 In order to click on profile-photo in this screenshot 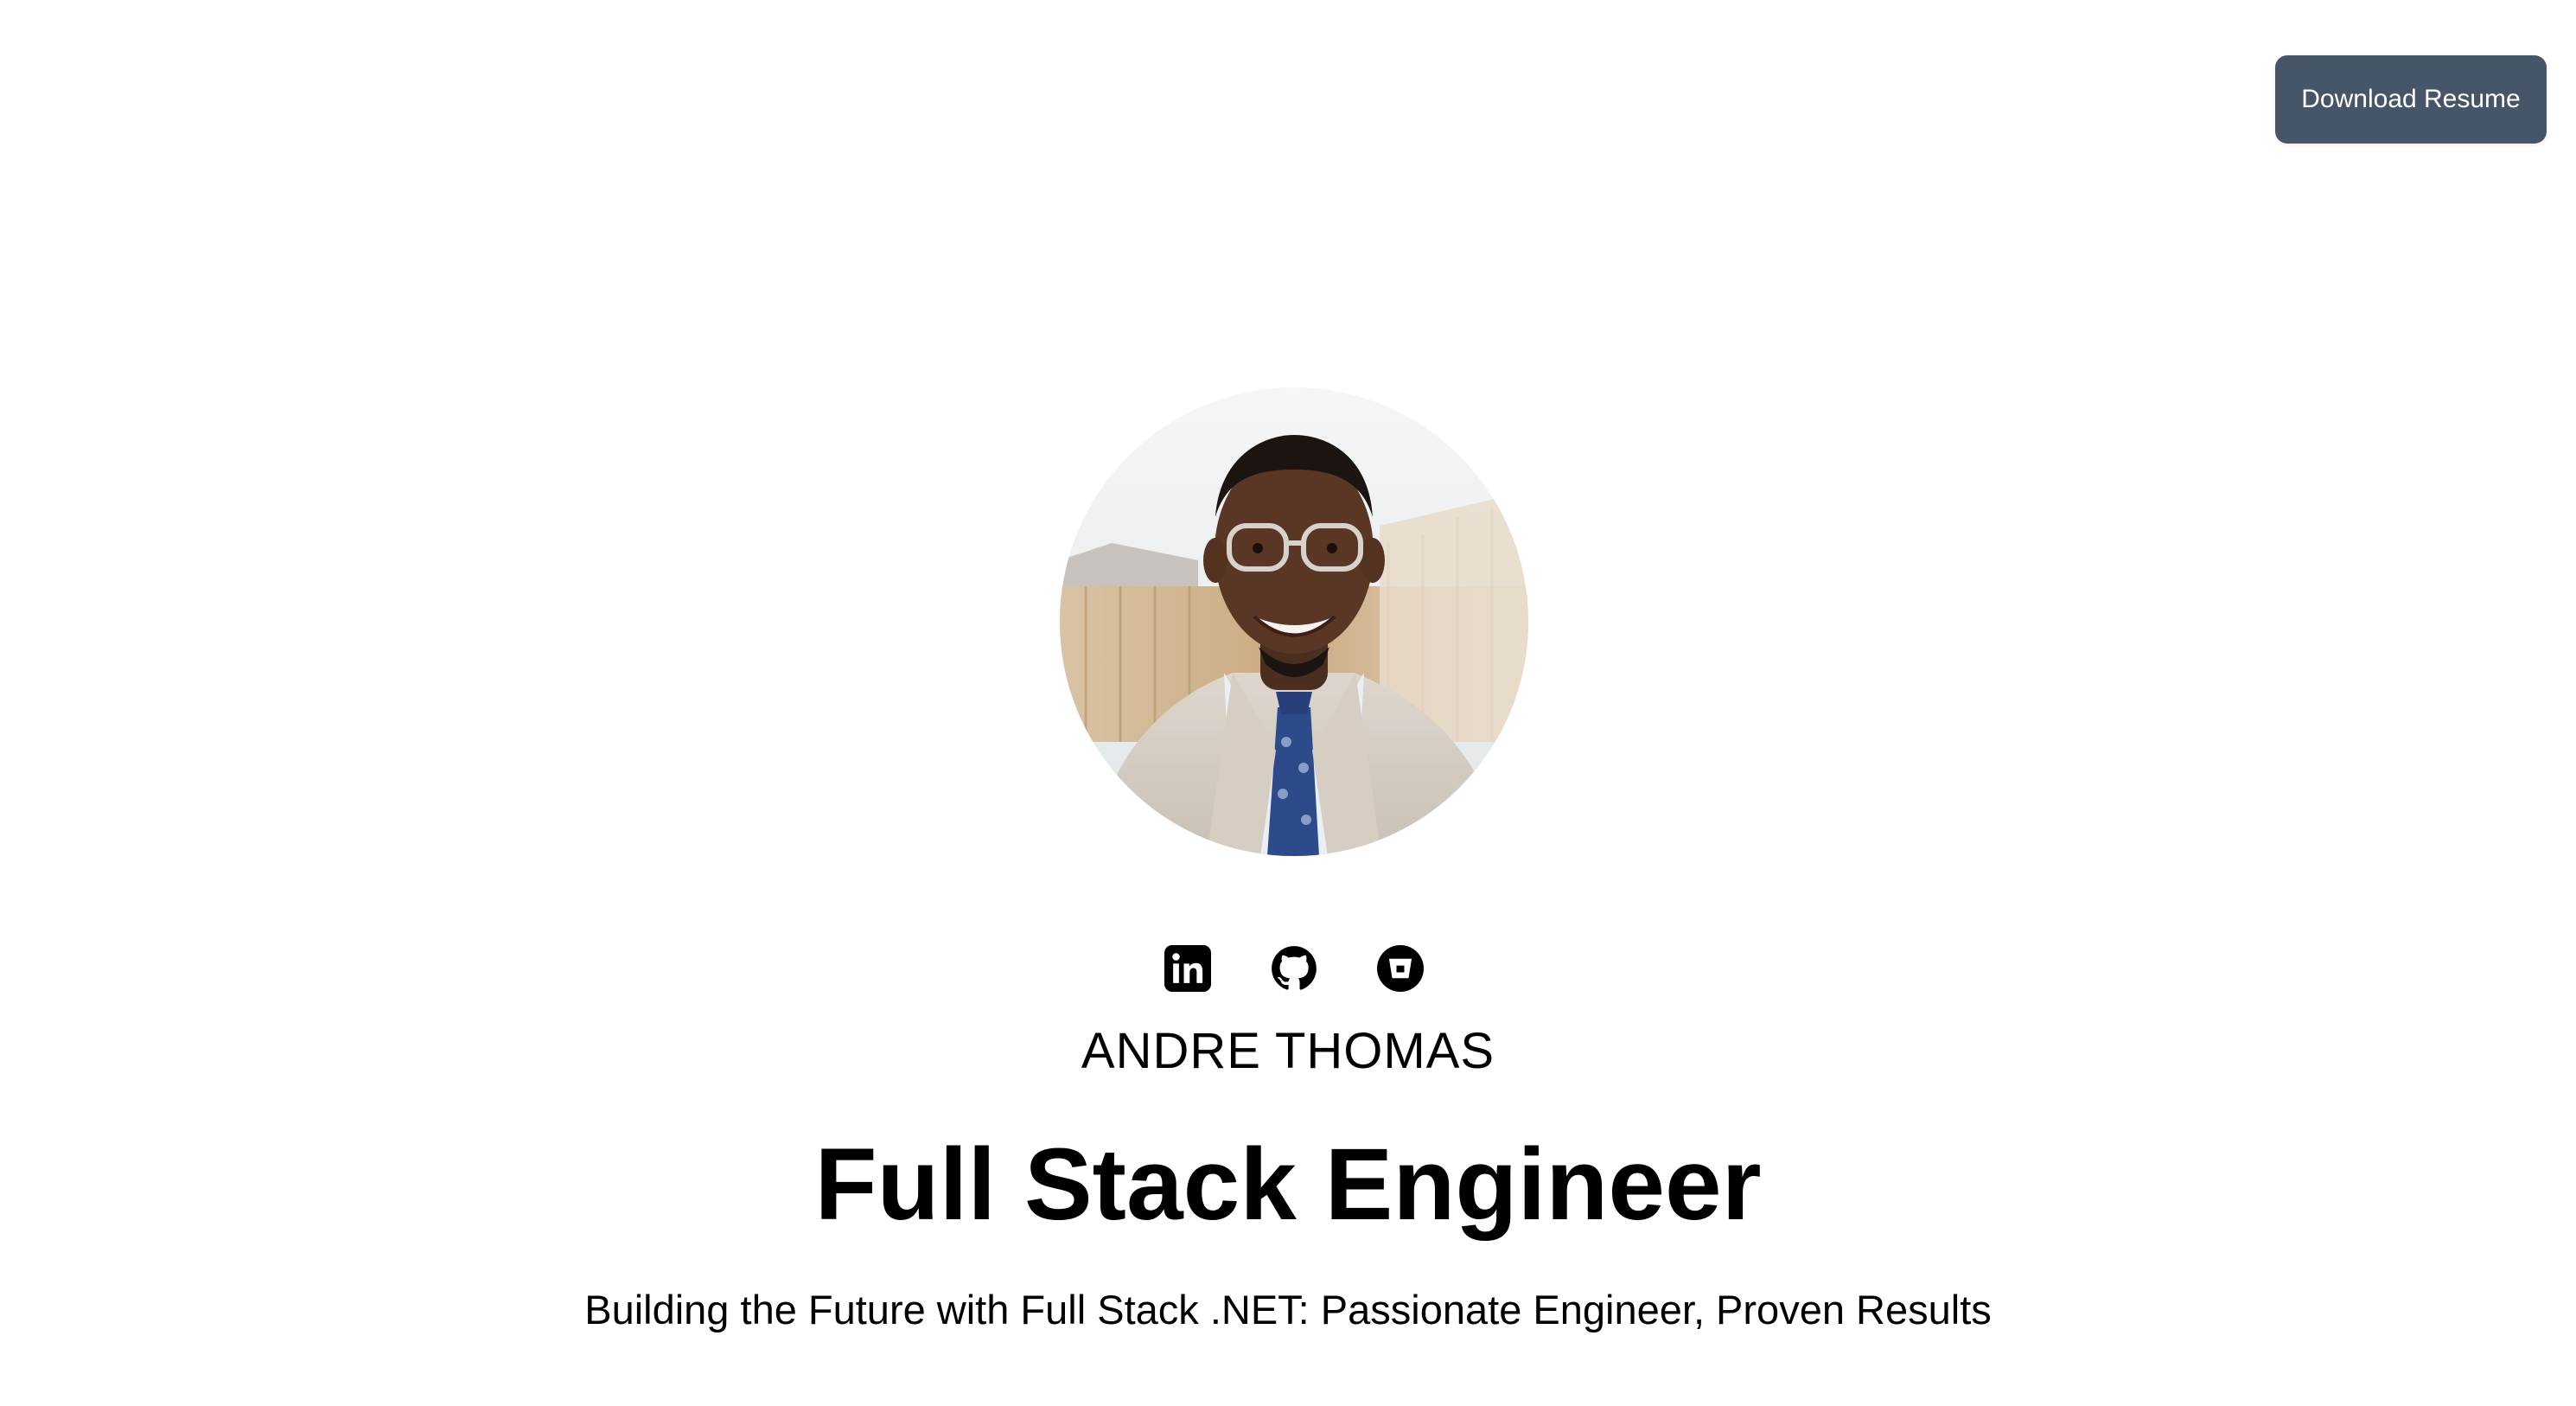, I will do `click(1294, 621)`.